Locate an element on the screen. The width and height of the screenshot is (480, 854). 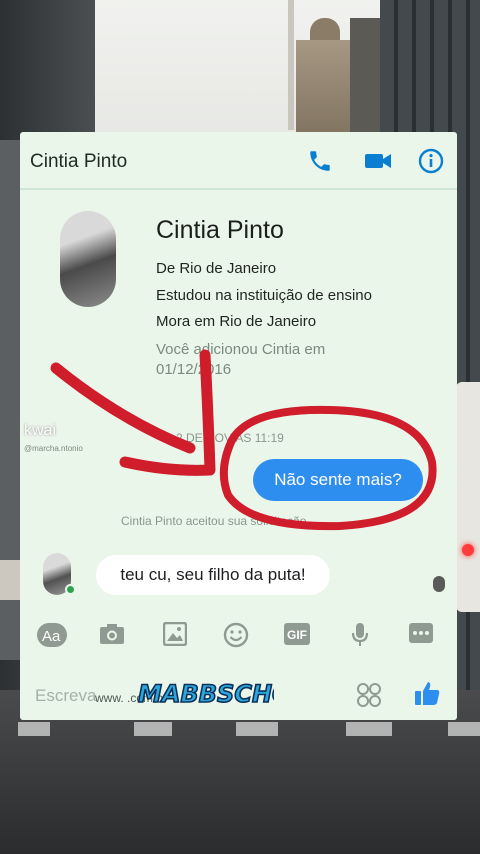
aa-label: Aa is located at coordinates (51, 636).